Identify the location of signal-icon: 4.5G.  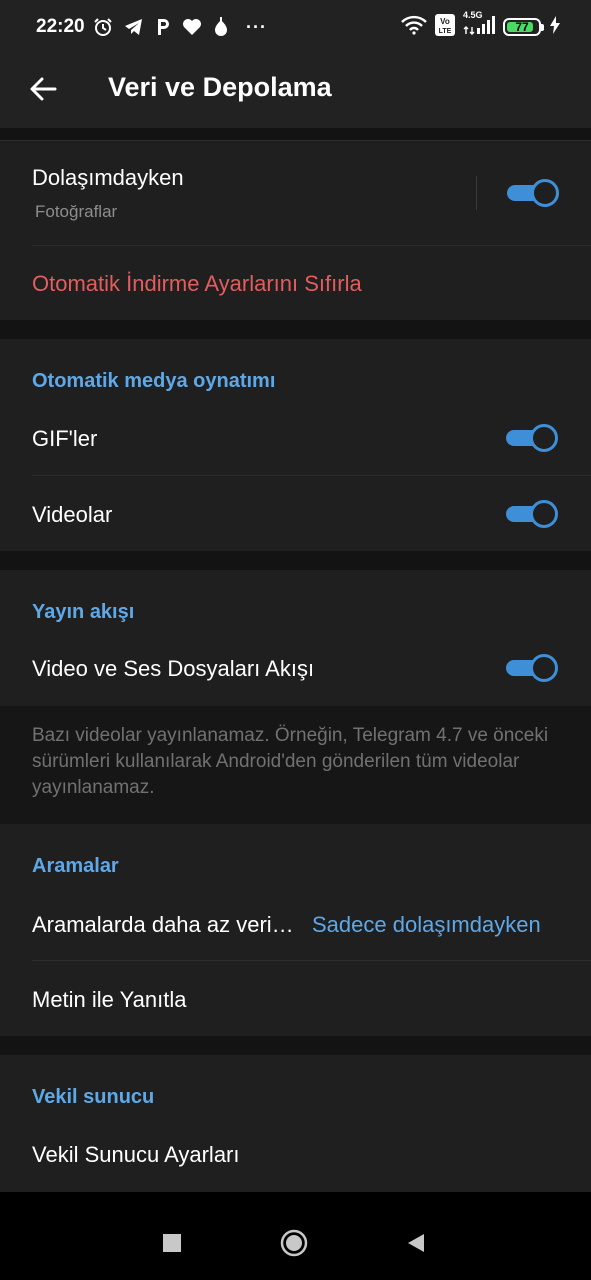
(479, 25).